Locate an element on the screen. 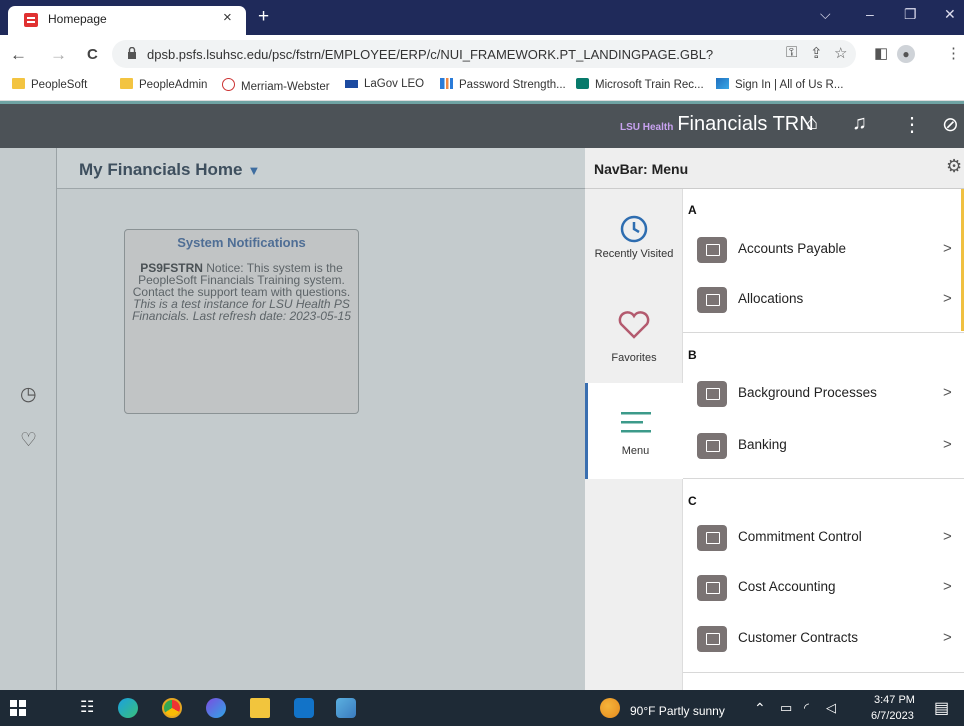 The width and height of the screenshot is (964, 726). wifi-icon: ◜ is located at coordinates (806, 708).